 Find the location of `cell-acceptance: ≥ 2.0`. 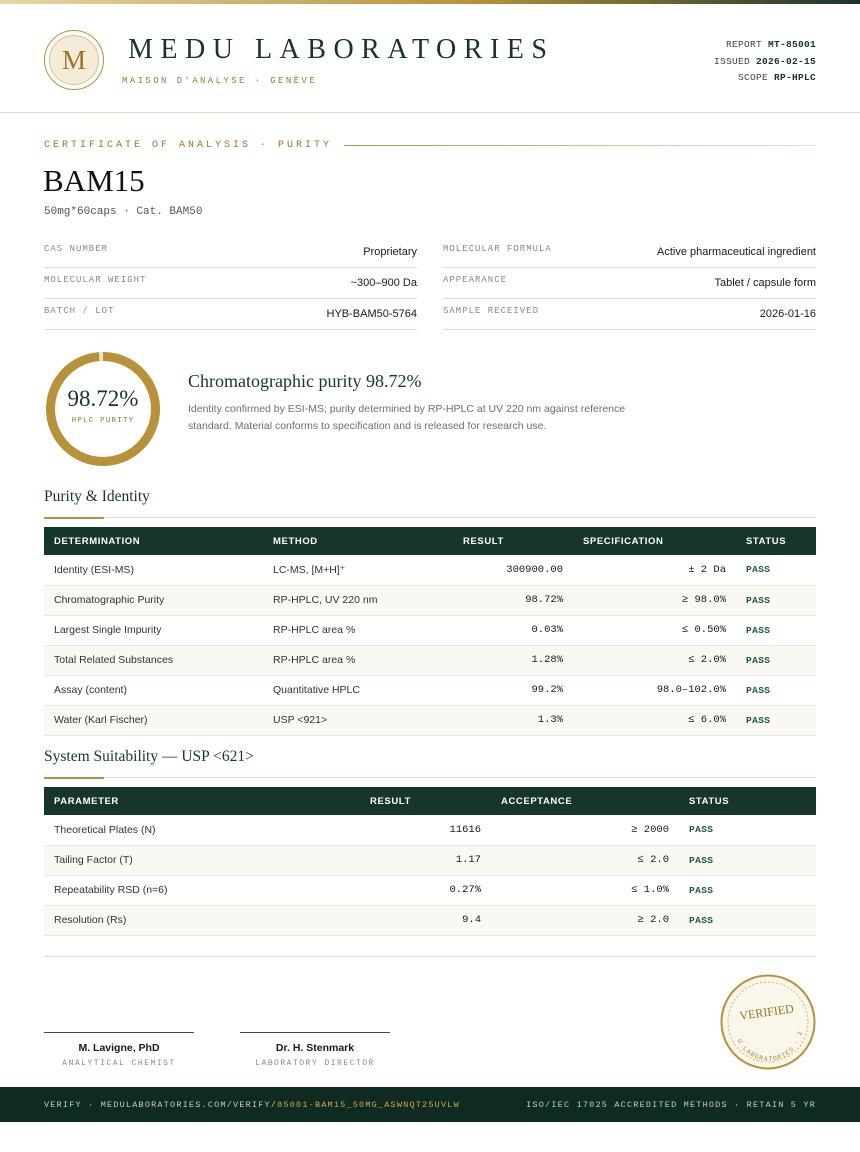

cell-acceptance: ≥ 2.0 is located at coordinates (585, 920).